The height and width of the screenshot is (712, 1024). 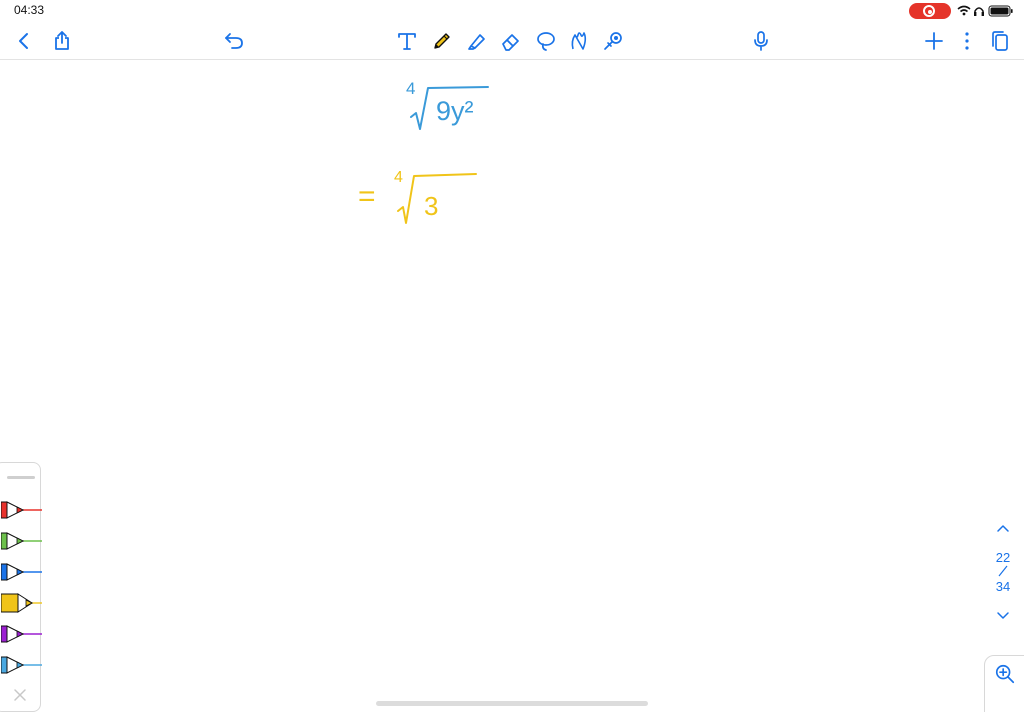 I want to click on back-button, so click(x=24, y=41).